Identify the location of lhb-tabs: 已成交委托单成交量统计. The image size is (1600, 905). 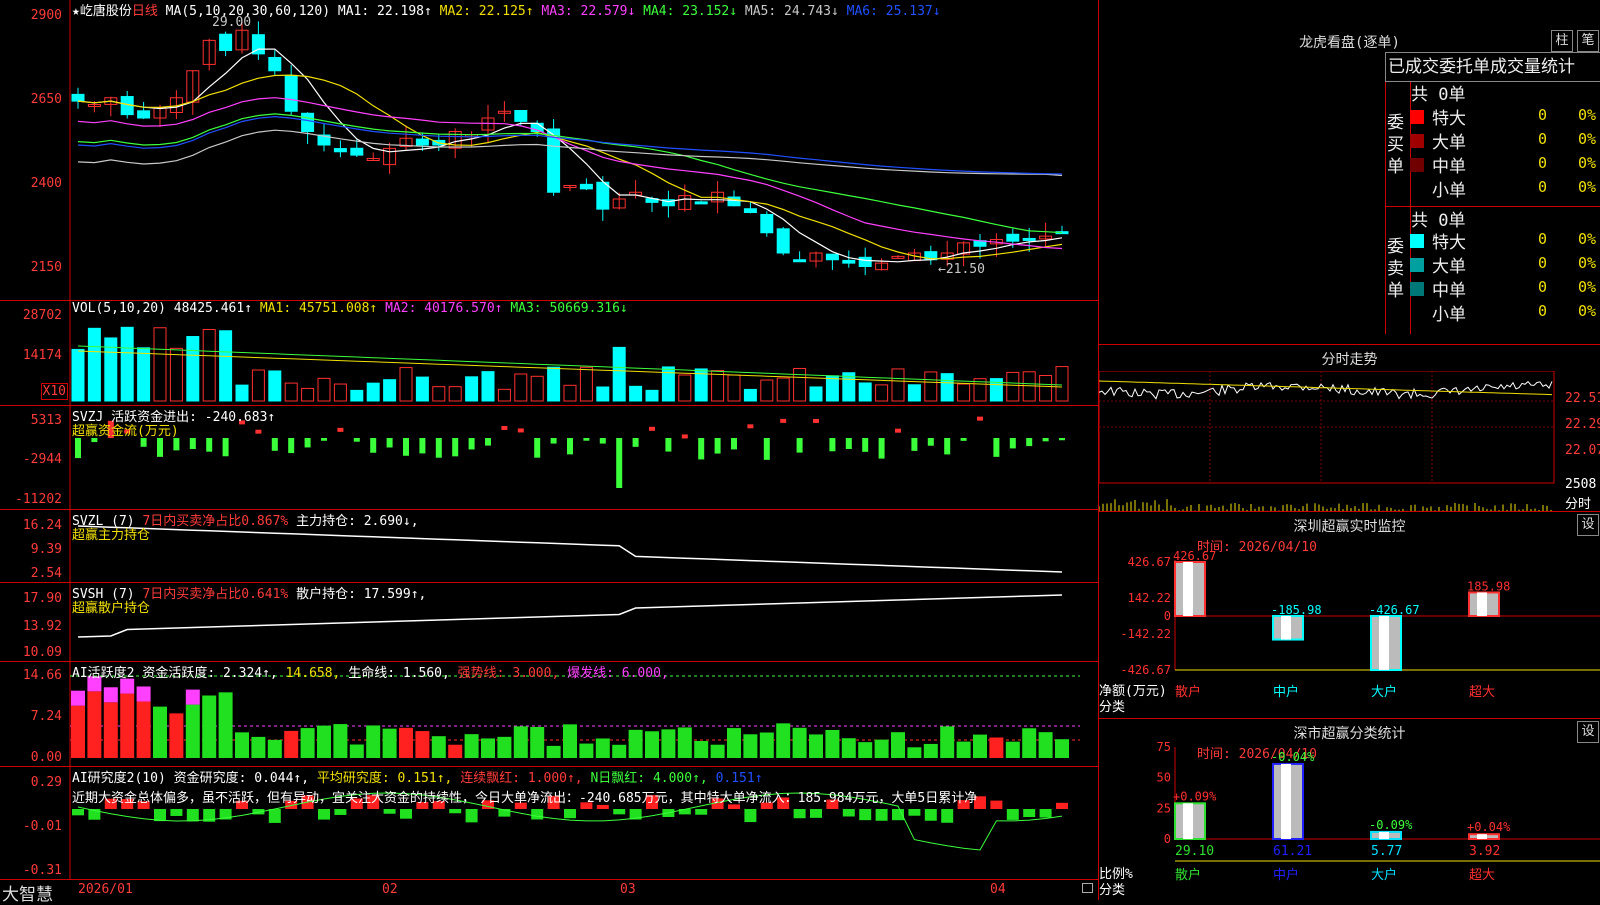
(1492, 67).